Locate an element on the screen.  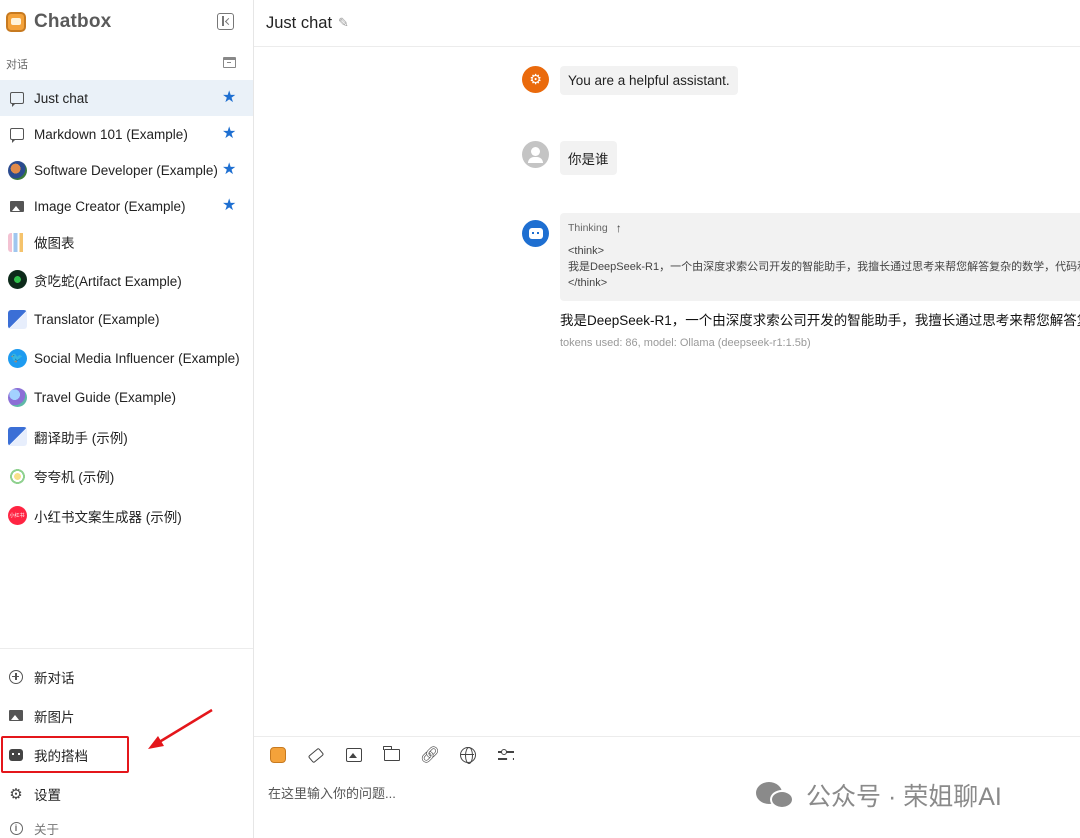
new-chat-button: 新对话 is located at coordinates (126, 676).